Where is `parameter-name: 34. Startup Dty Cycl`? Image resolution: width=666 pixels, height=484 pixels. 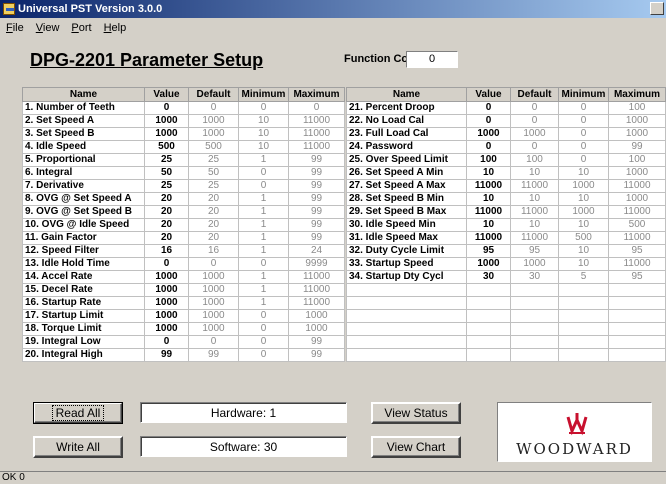 parameter-name: 34. Startup Dty Cycl is located at coordinates (406, 277).